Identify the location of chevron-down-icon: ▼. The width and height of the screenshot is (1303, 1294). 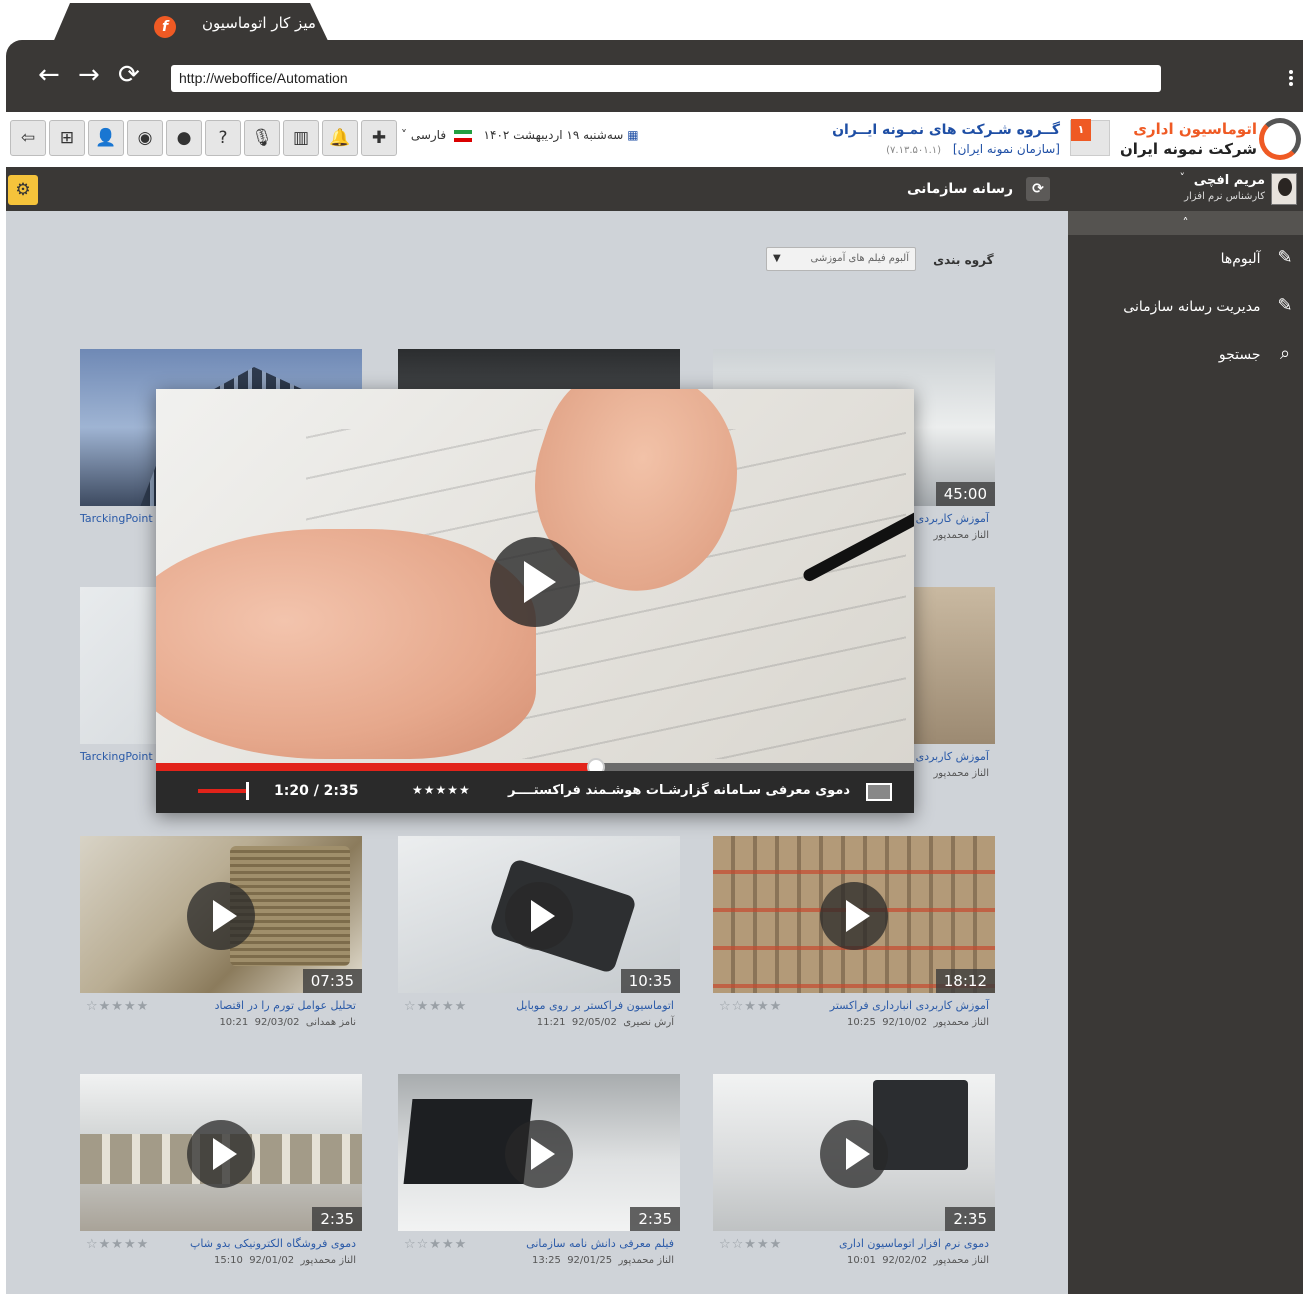
(777, 258).